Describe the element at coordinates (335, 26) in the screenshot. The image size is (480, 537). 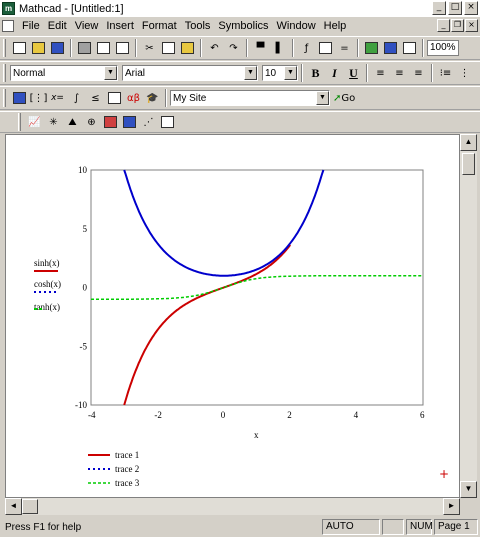
I see `menu-help: Help` at that location.